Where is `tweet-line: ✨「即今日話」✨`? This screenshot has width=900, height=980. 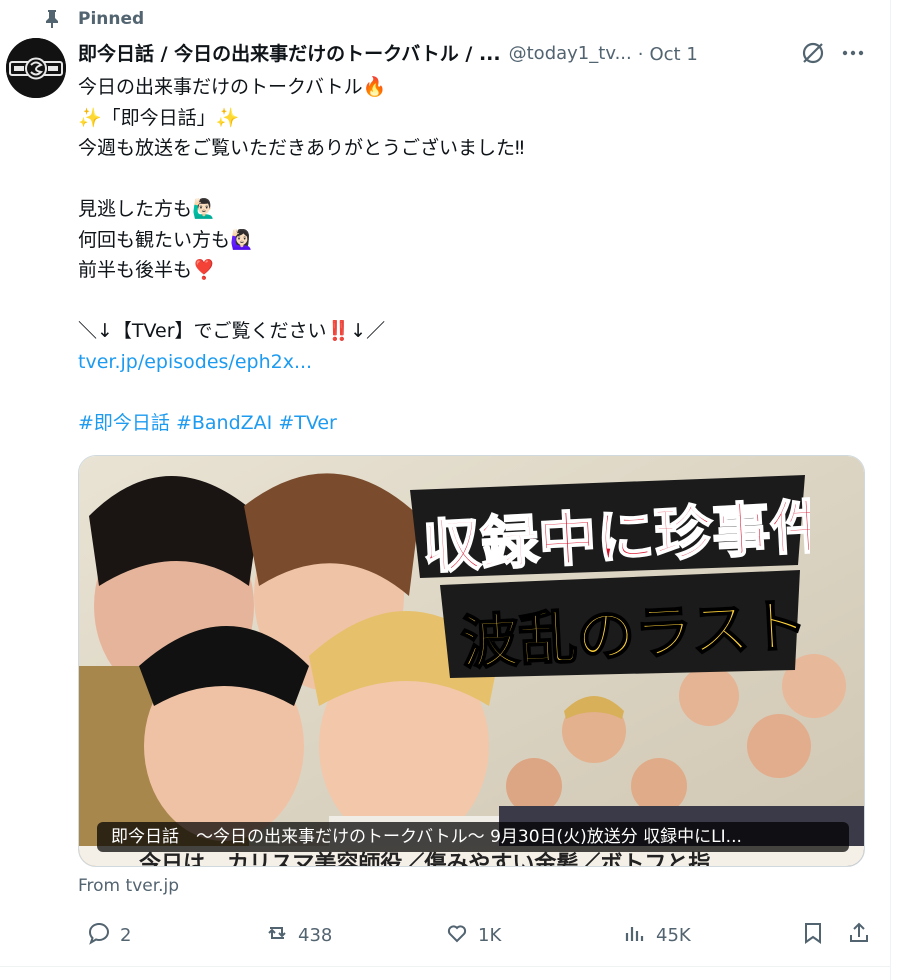 tweet-line: ✨「即今日話」✨ is located at coordinates (159, 117).